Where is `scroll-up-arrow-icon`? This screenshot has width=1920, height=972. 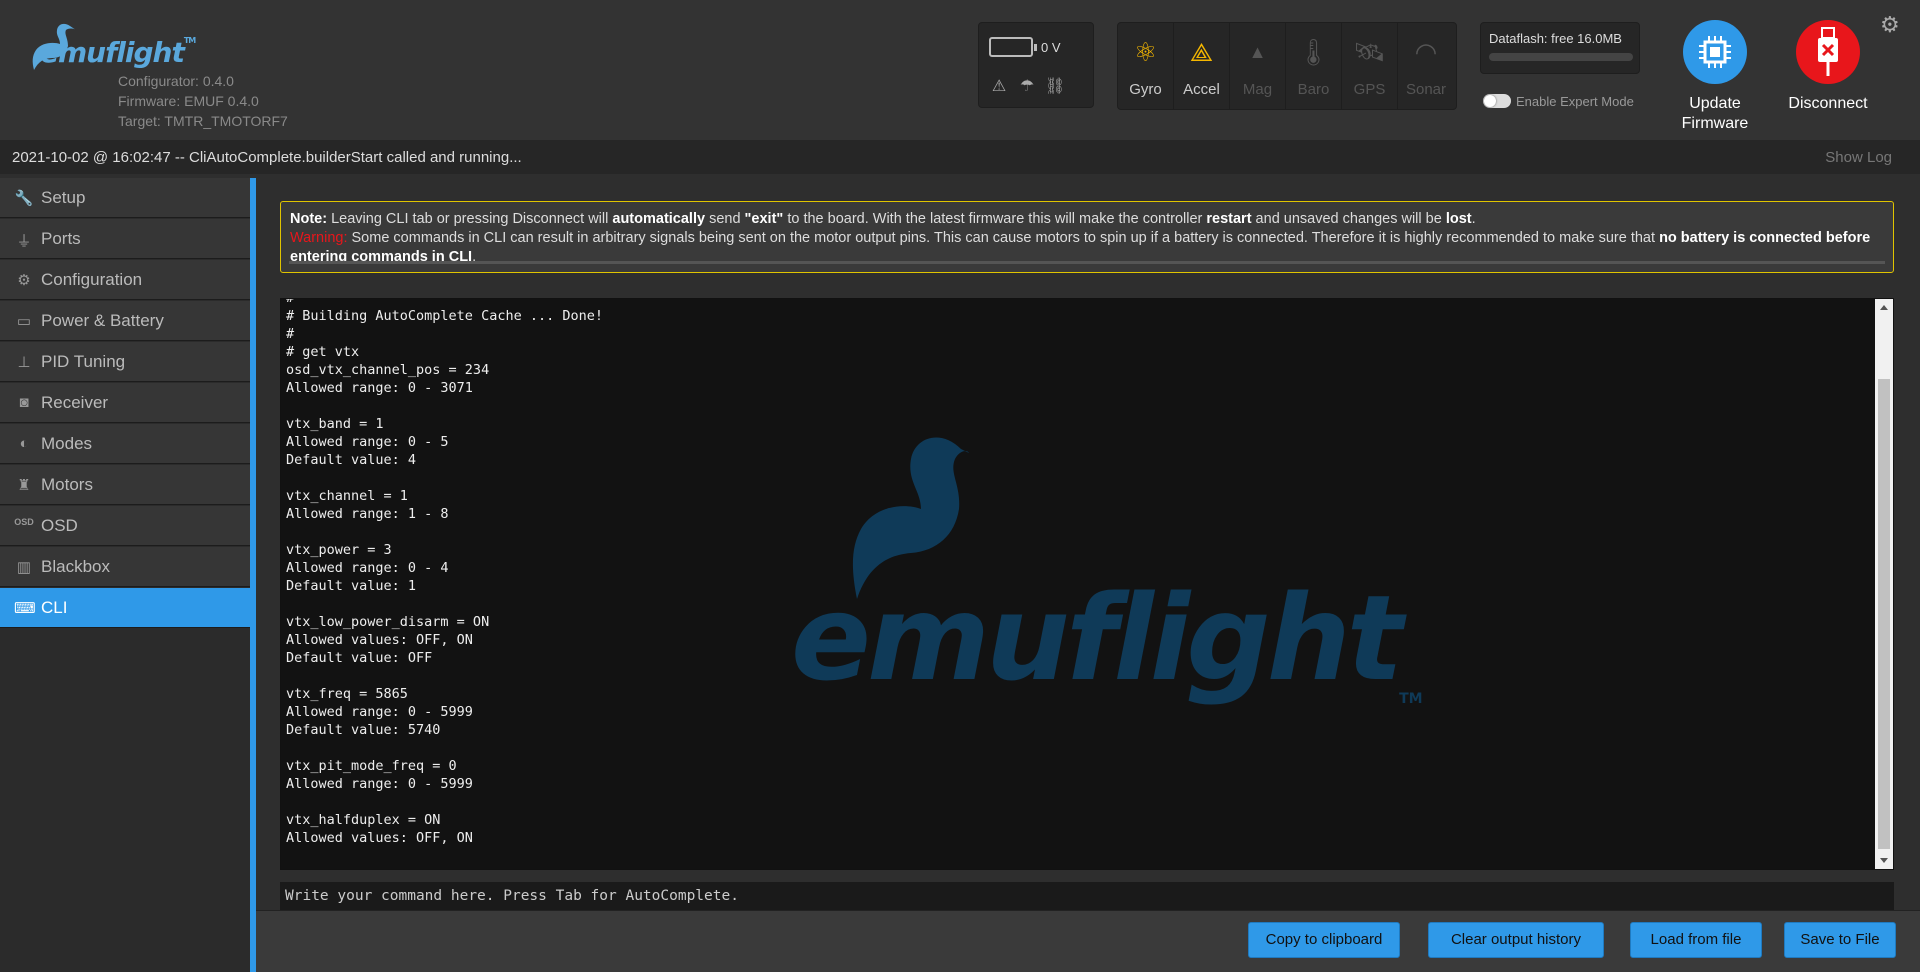 scroll-up-arrow-icon is located at coordinates (1884, 307).